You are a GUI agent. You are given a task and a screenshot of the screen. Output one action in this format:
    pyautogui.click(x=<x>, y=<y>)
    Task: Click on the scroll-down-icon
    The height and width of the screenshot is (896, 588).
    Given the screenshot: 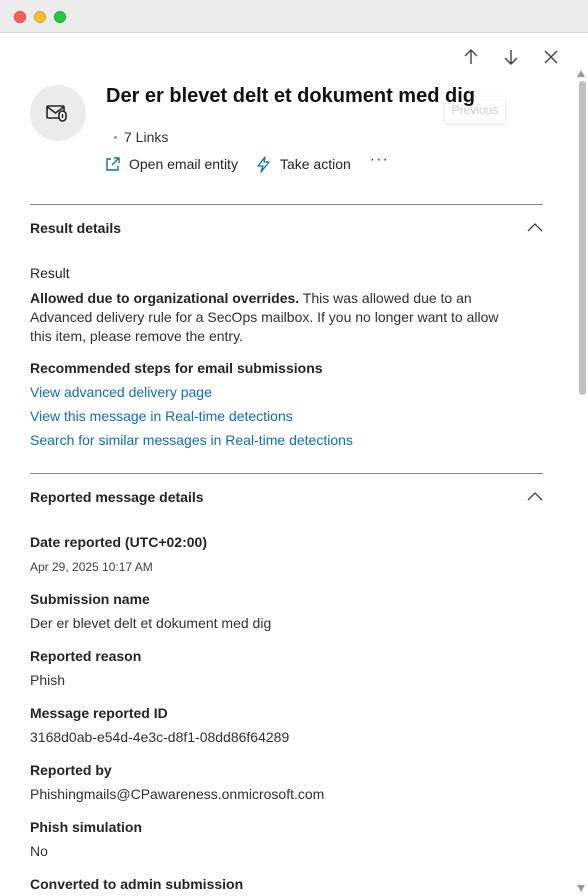 What is the action you would take?
    pyautogui.click(x=581, y=888)
    